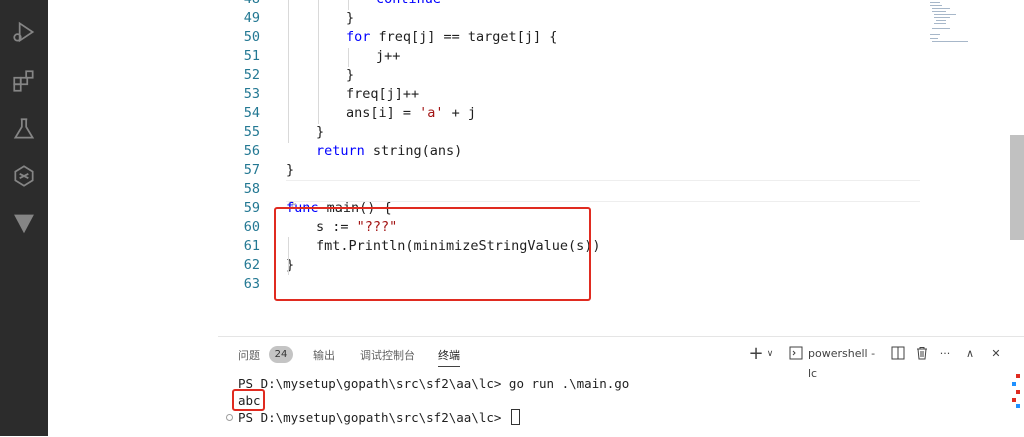 The image size is (1024, 437). I want to click on terminal-cursor, so click(515, 417).